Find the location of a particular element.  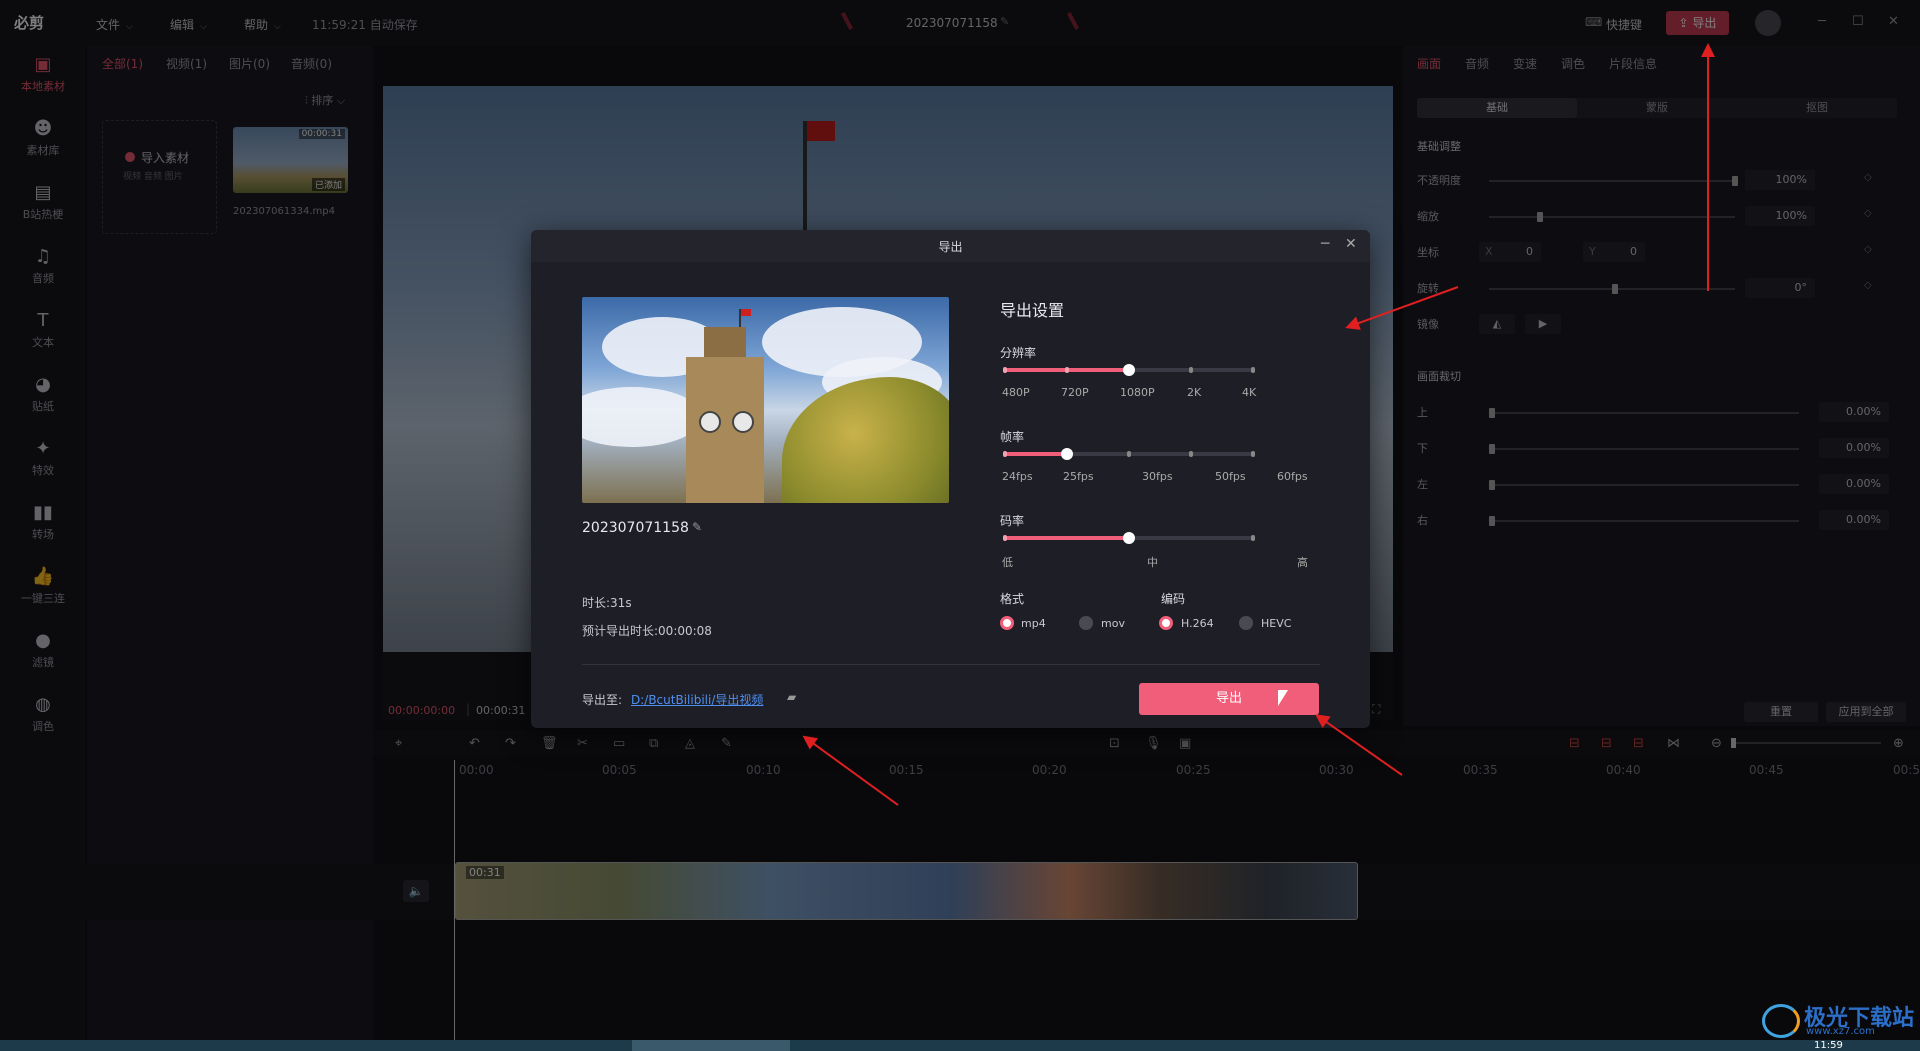

fps-slider is located at coordinates (1129, 454).